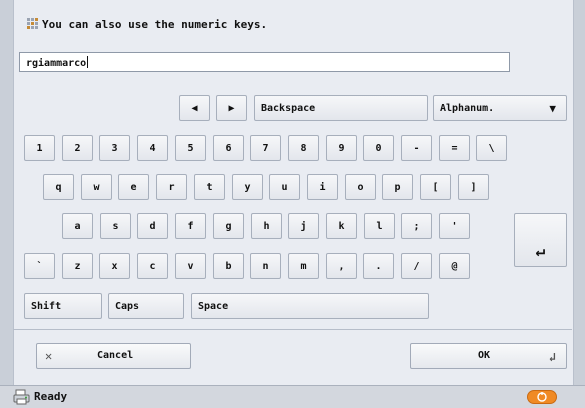 Image resolution: width=585 pixels, height=408 pixels. I want to click on status-text: Ready, so click(51, 396).